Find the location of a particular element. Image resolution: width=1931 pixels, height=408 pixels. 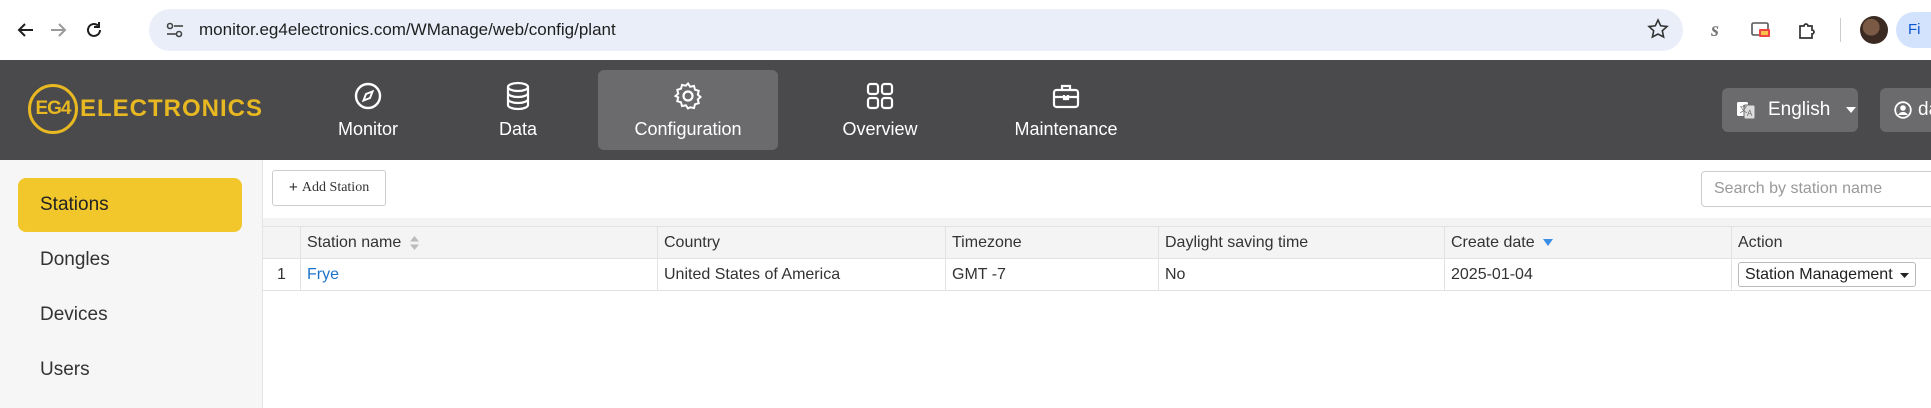

header-action: Action is located at coordinates (1831, 242).